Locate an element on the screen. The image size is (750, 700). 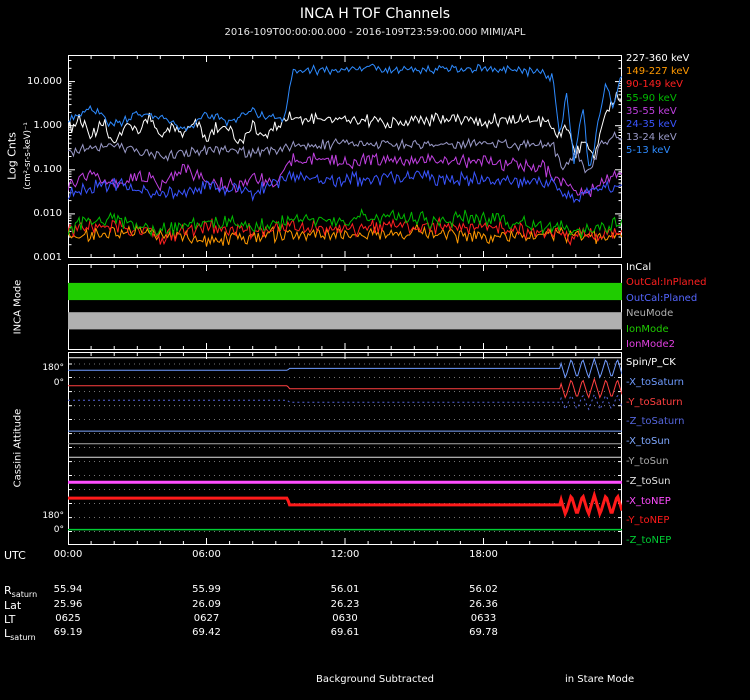
y-tick-label: 0.010 is located at coordinates (47, 213).